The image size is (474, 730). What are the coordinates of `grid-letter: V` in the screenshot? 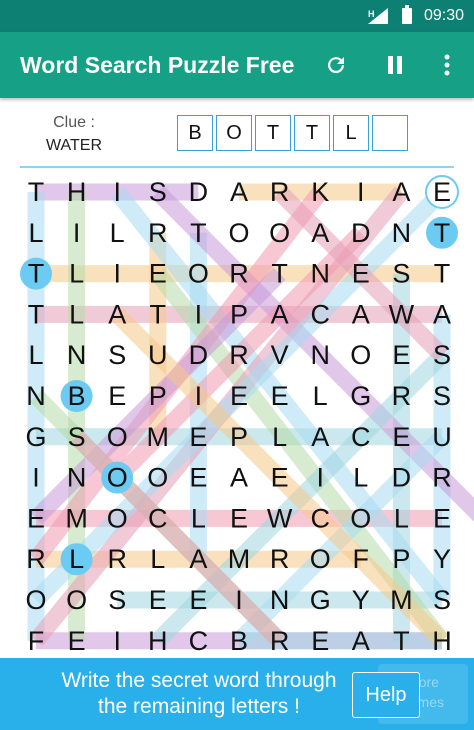 It's located at (280, 355).